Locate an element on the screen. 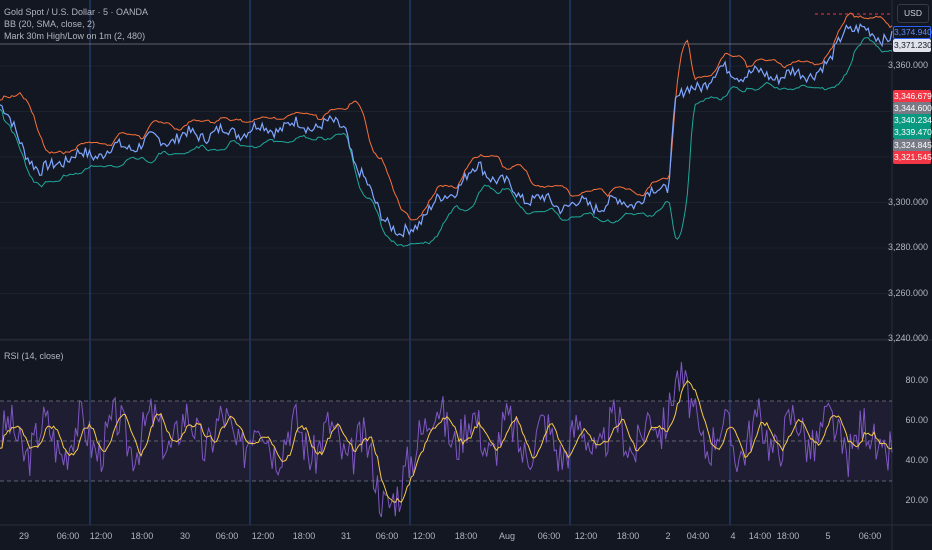  rsi-tick: 40.00 is located at coordinates (916, 460).